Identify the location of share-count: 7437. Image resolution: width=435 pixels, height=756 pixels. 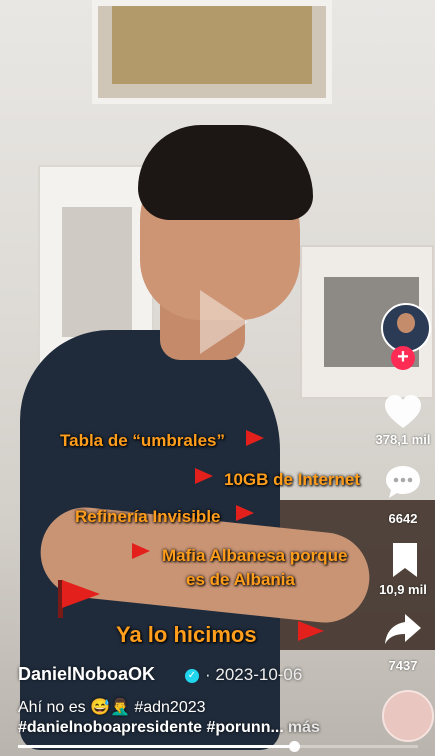
(403, 665).